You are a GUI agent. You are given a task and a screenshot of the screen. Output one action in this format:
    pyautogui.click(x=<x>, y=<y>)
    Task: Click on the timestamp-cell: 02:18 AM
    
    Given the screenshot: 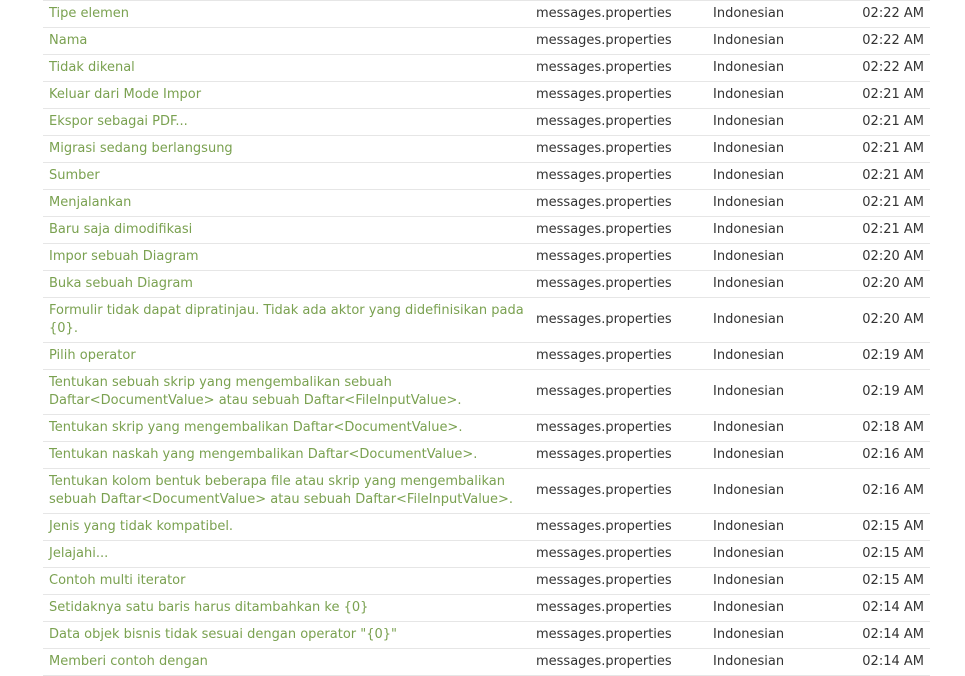 What is the action you would take?
    pyautogui.click(x=893, y=427)
    